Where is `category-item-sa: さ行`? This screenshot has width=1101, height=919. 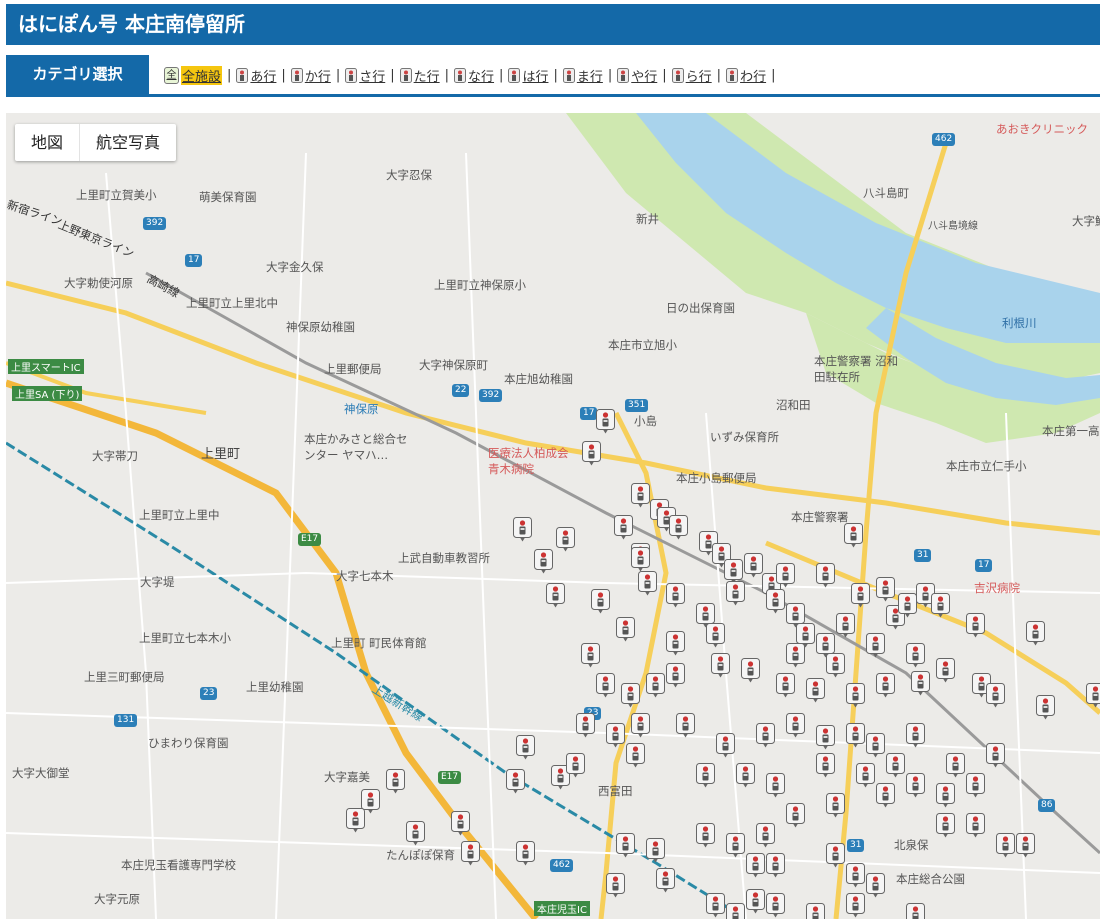
category-item-sa: さ行 is located at coordinates (365, 75).